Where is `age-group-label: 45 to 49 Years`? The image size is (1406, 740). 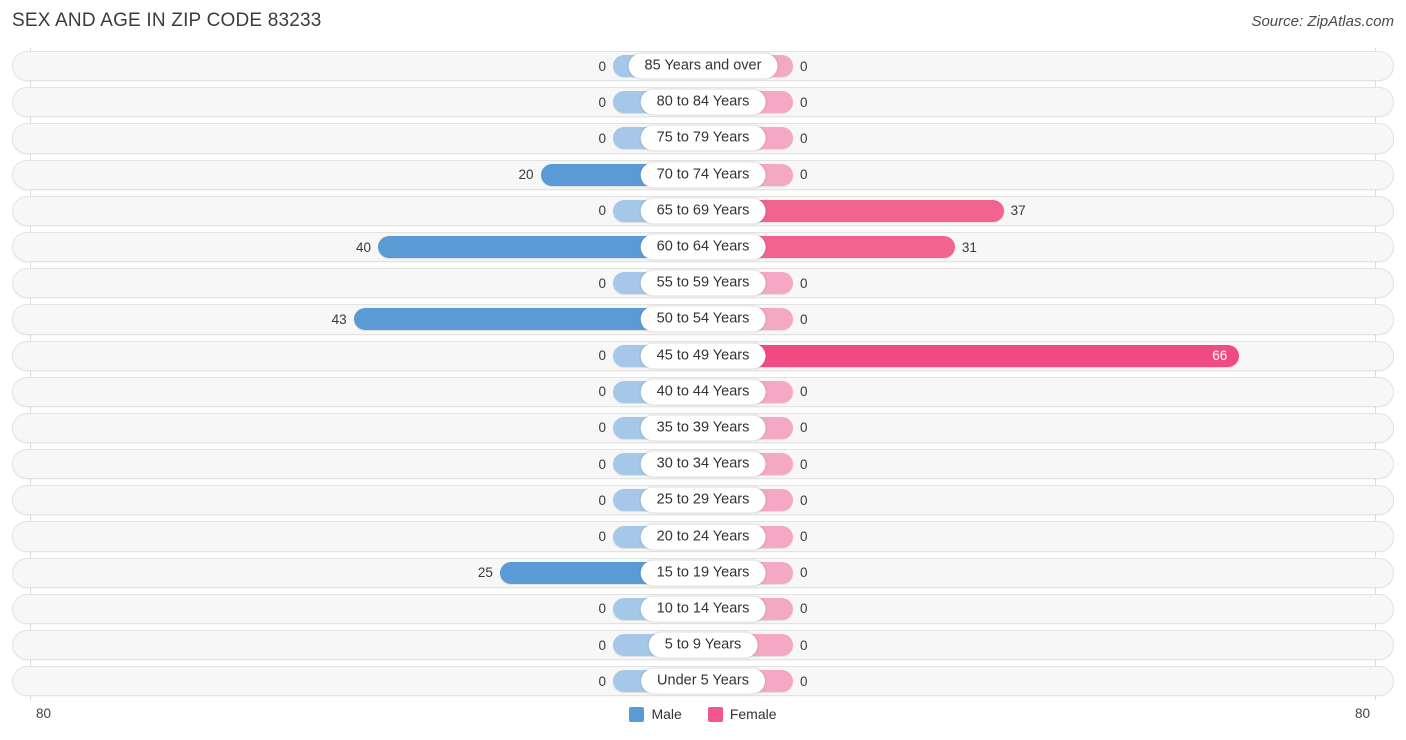 age-group-label: 45 to 49 Years is located at coordinates (703, 356).